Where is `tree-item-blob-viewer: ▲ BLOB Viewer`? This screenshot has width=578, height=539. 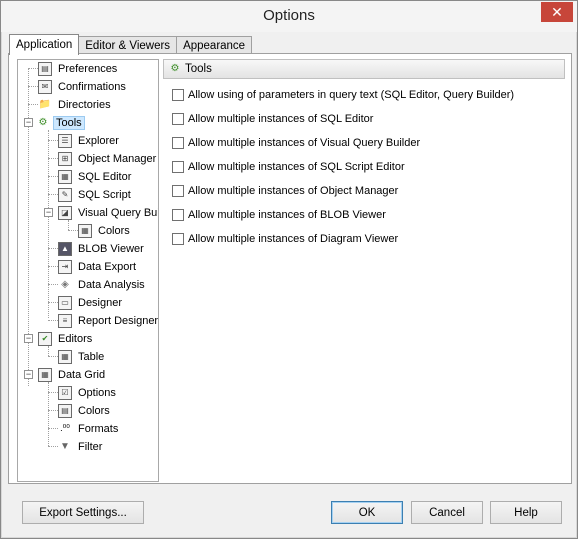 tree-item-blob-viewer: ▲ BLOB Viewer is located at coordinates (102, 248).